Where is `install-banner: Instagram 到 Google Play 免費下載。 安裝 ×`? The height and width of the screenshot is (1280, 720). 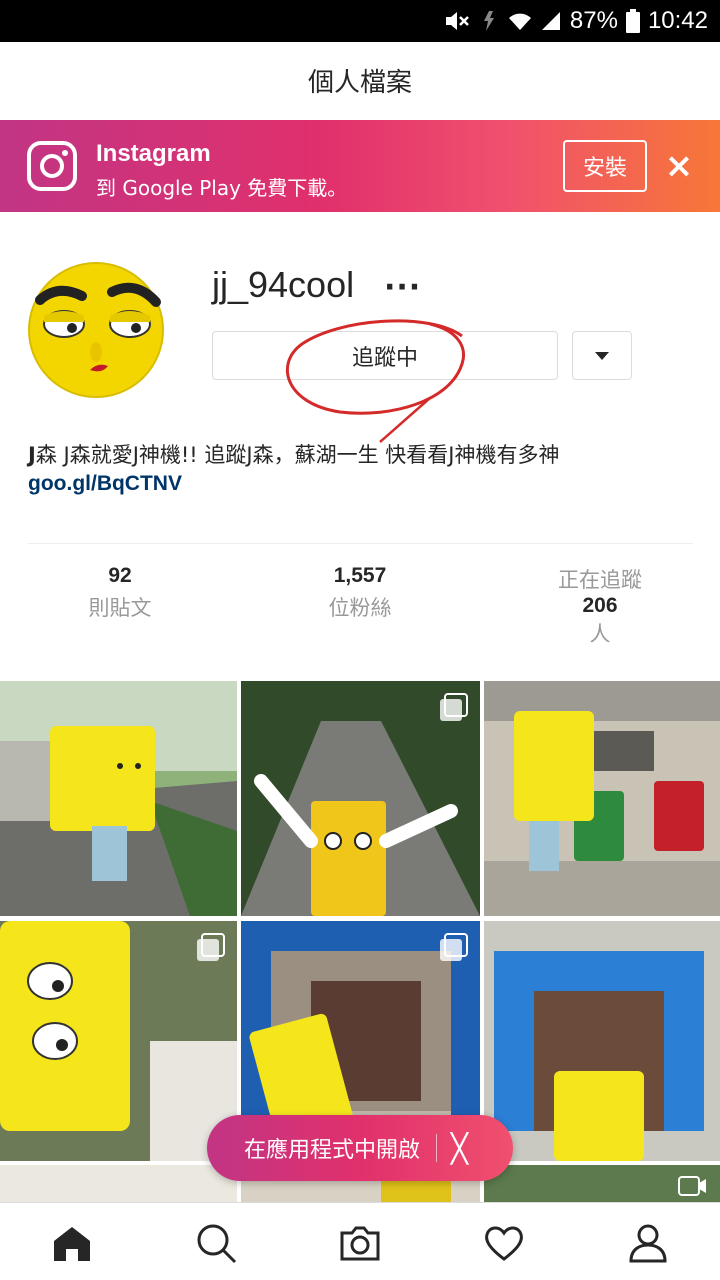
install-banner: Instagram 到 Google Play 免費下載。 安裝 × is located at coordinates (360, 166).